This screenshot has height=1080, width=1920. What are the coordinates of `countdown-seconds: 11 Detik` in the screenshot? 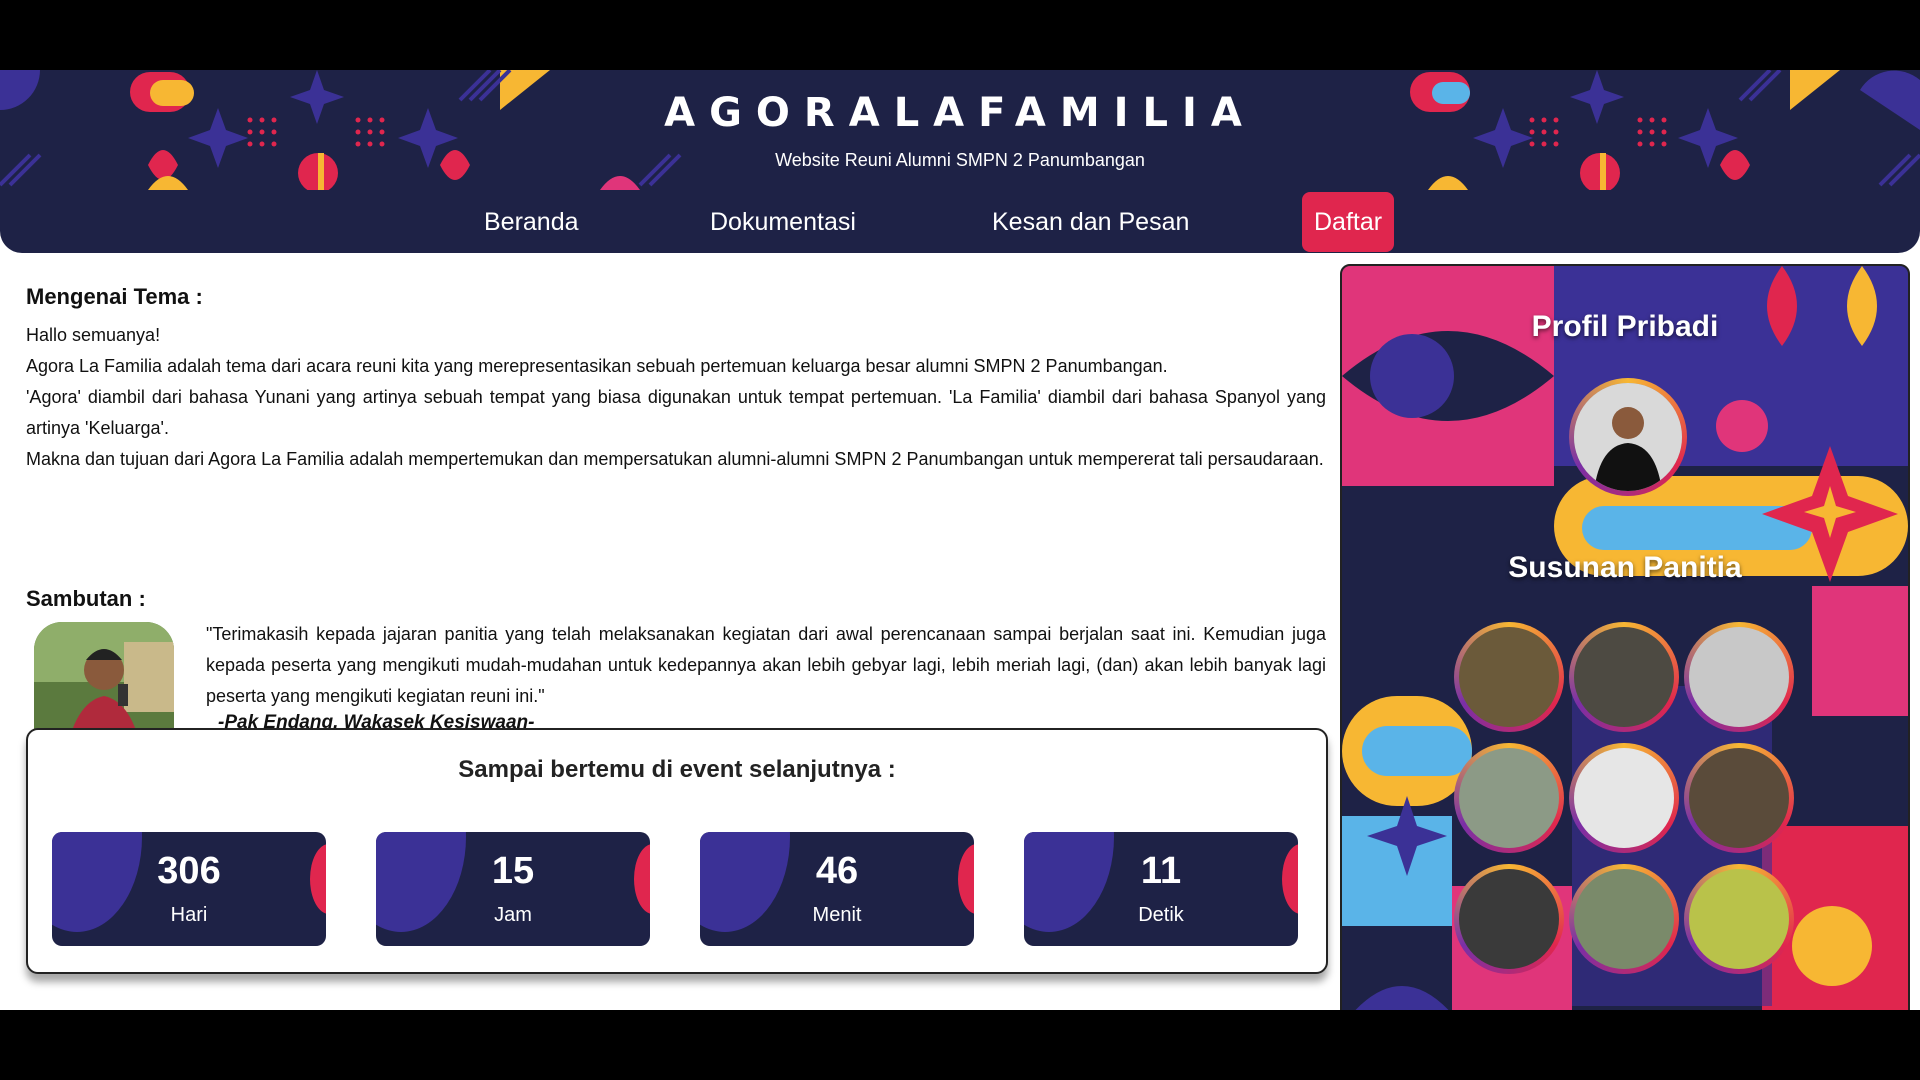 It's located at (1161, 889).